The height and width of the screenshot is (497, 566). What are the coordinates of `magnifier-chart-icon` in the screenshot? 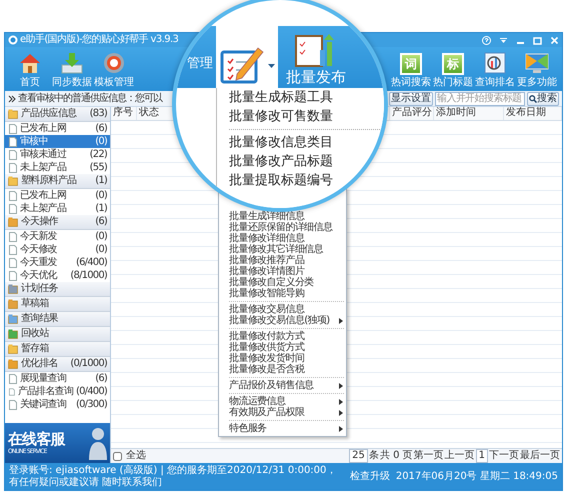 It's located at (495, 63).